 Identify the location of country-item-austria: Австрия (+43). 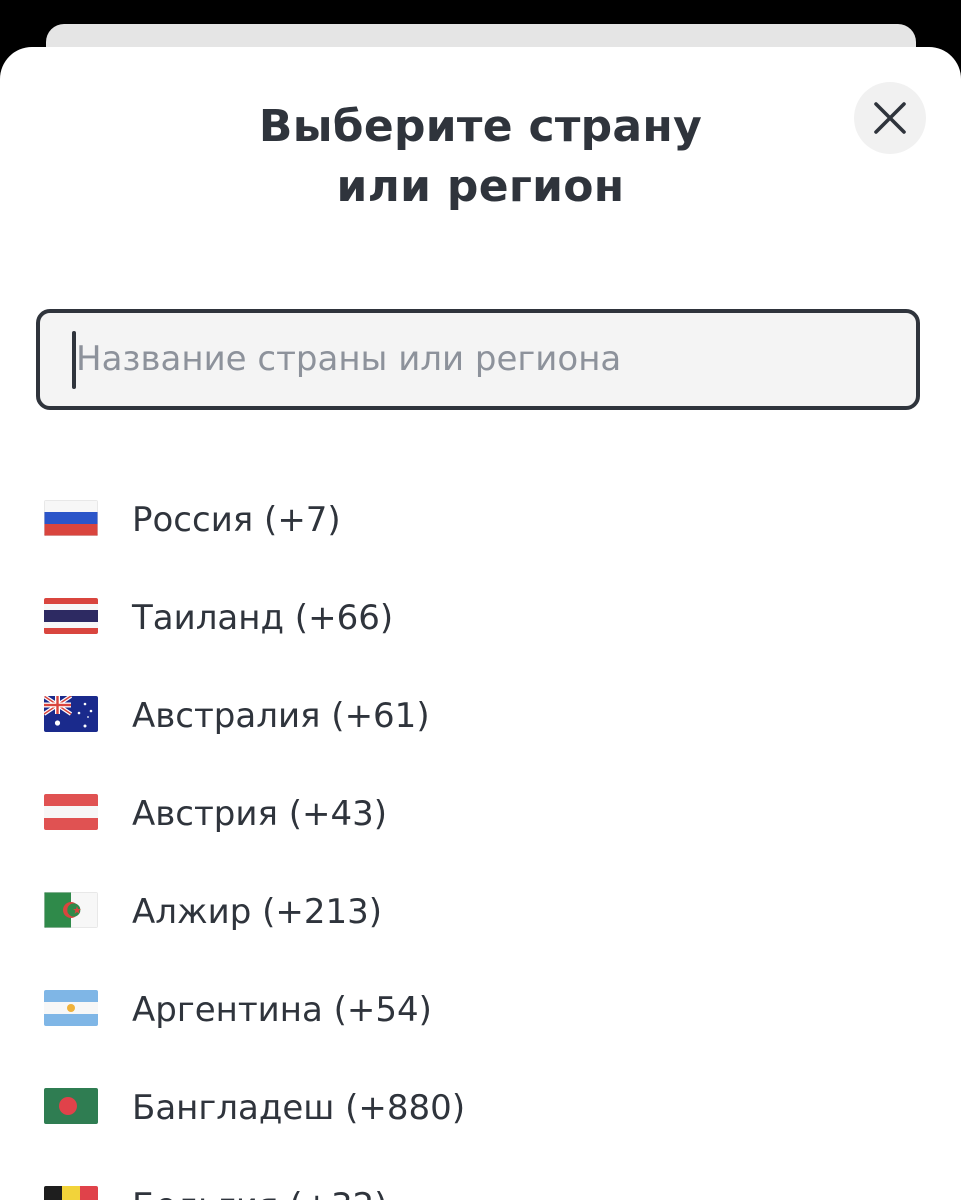
(480, 814).